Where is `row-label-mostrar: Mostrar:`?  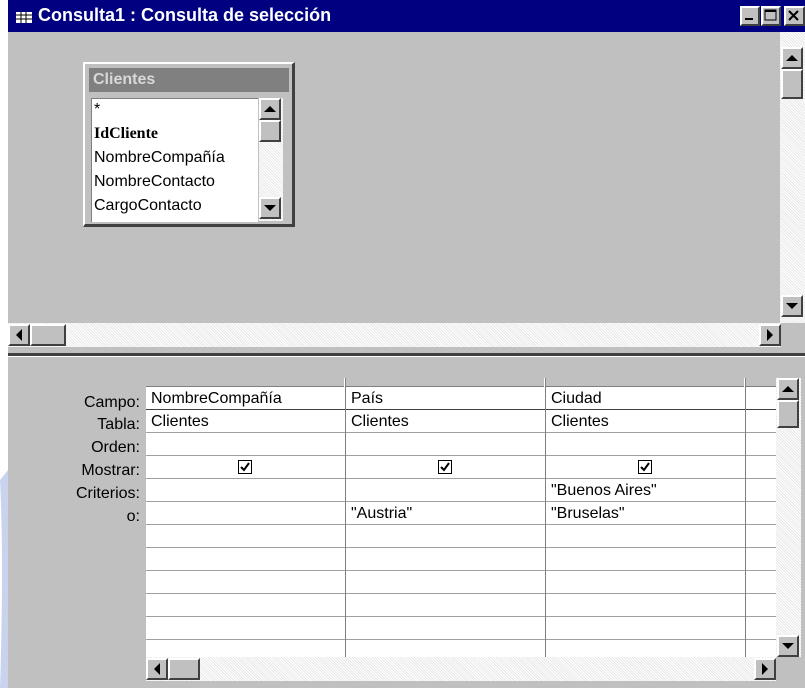
row-label-mostrar: Mostrar: is located at coordinates (110, 470).